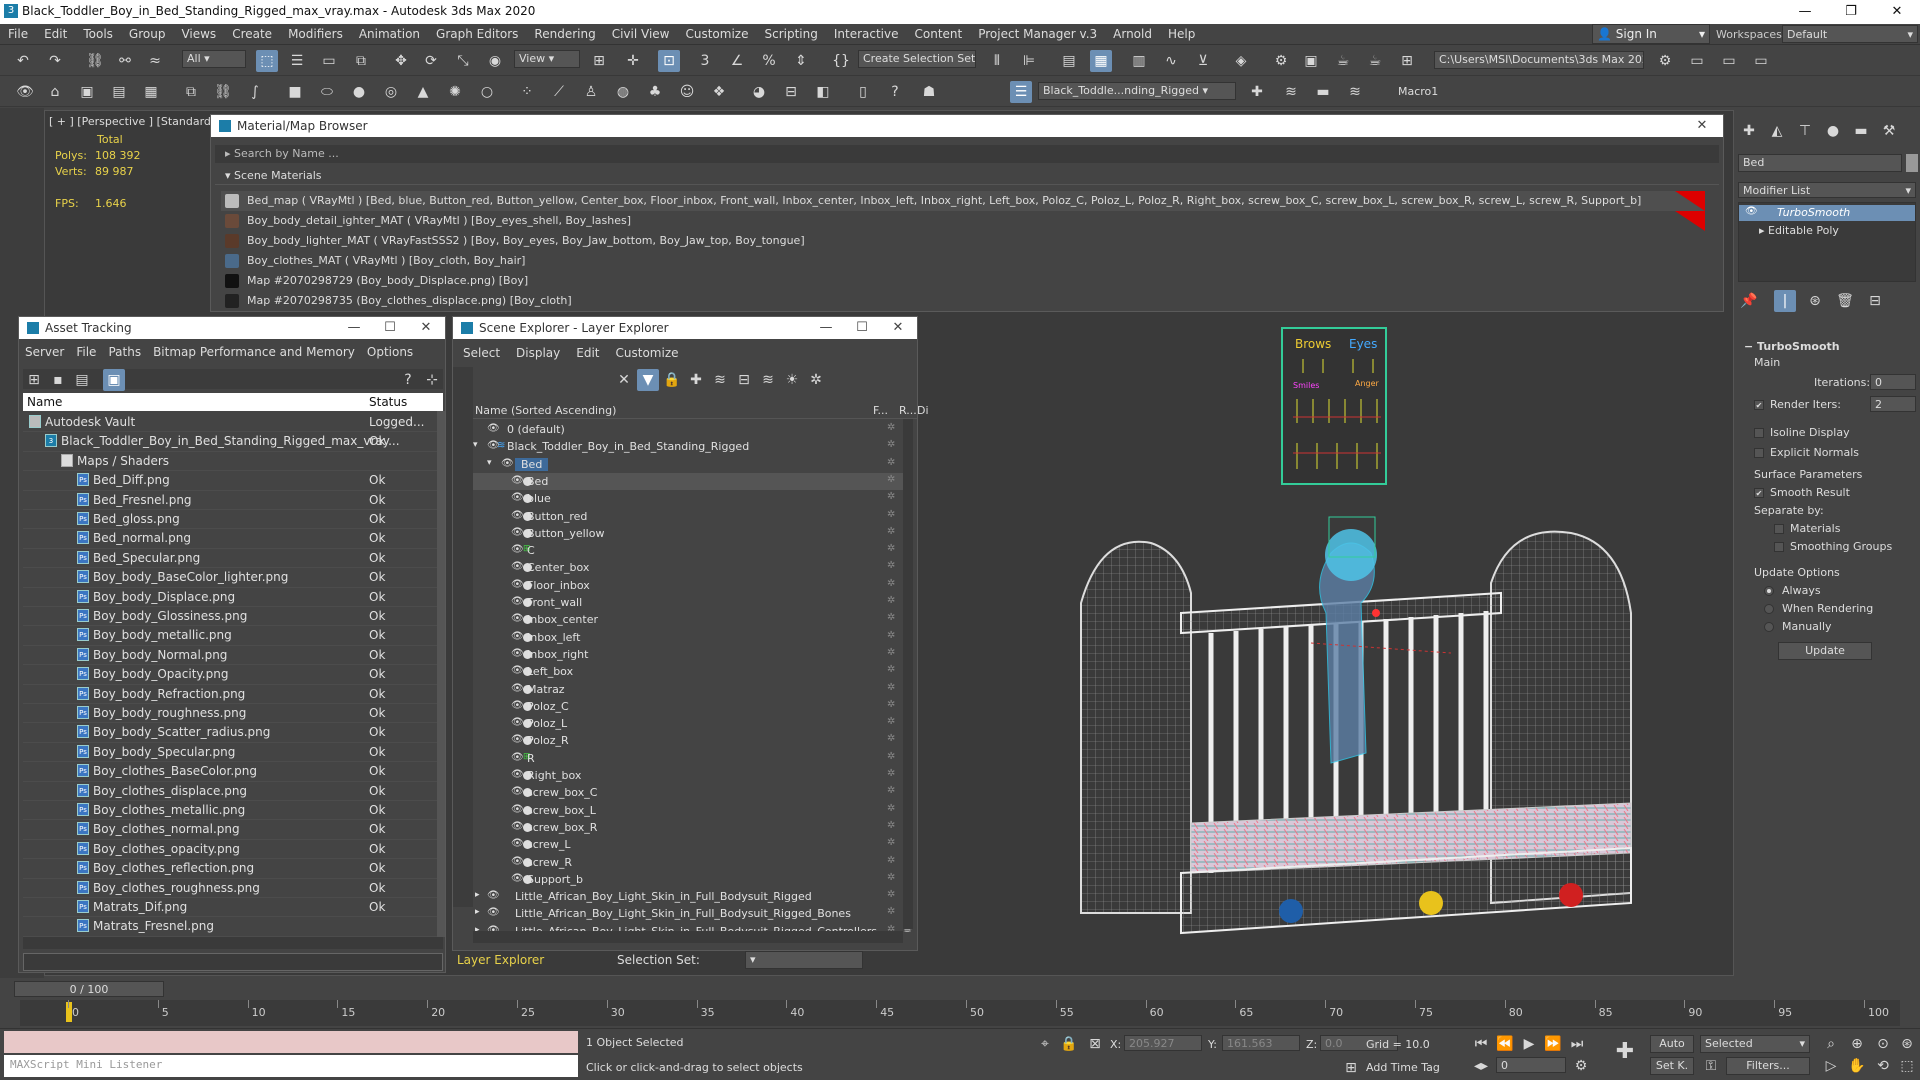  I want to click on hierarchy-icon: ⊟, so click(744, 380).